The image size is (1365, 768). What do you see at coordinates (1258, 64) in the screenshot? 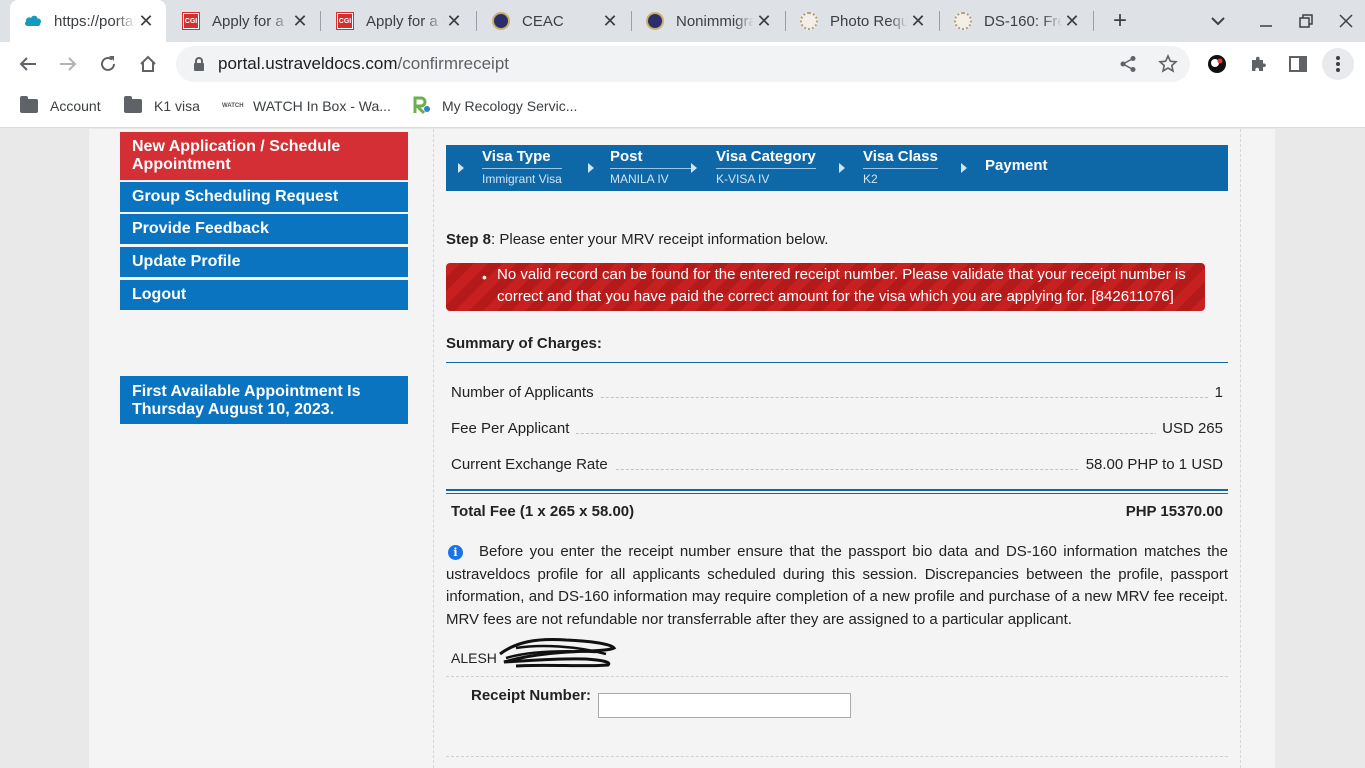
I see `extensions-icon` at bounding box center [1258, 64].